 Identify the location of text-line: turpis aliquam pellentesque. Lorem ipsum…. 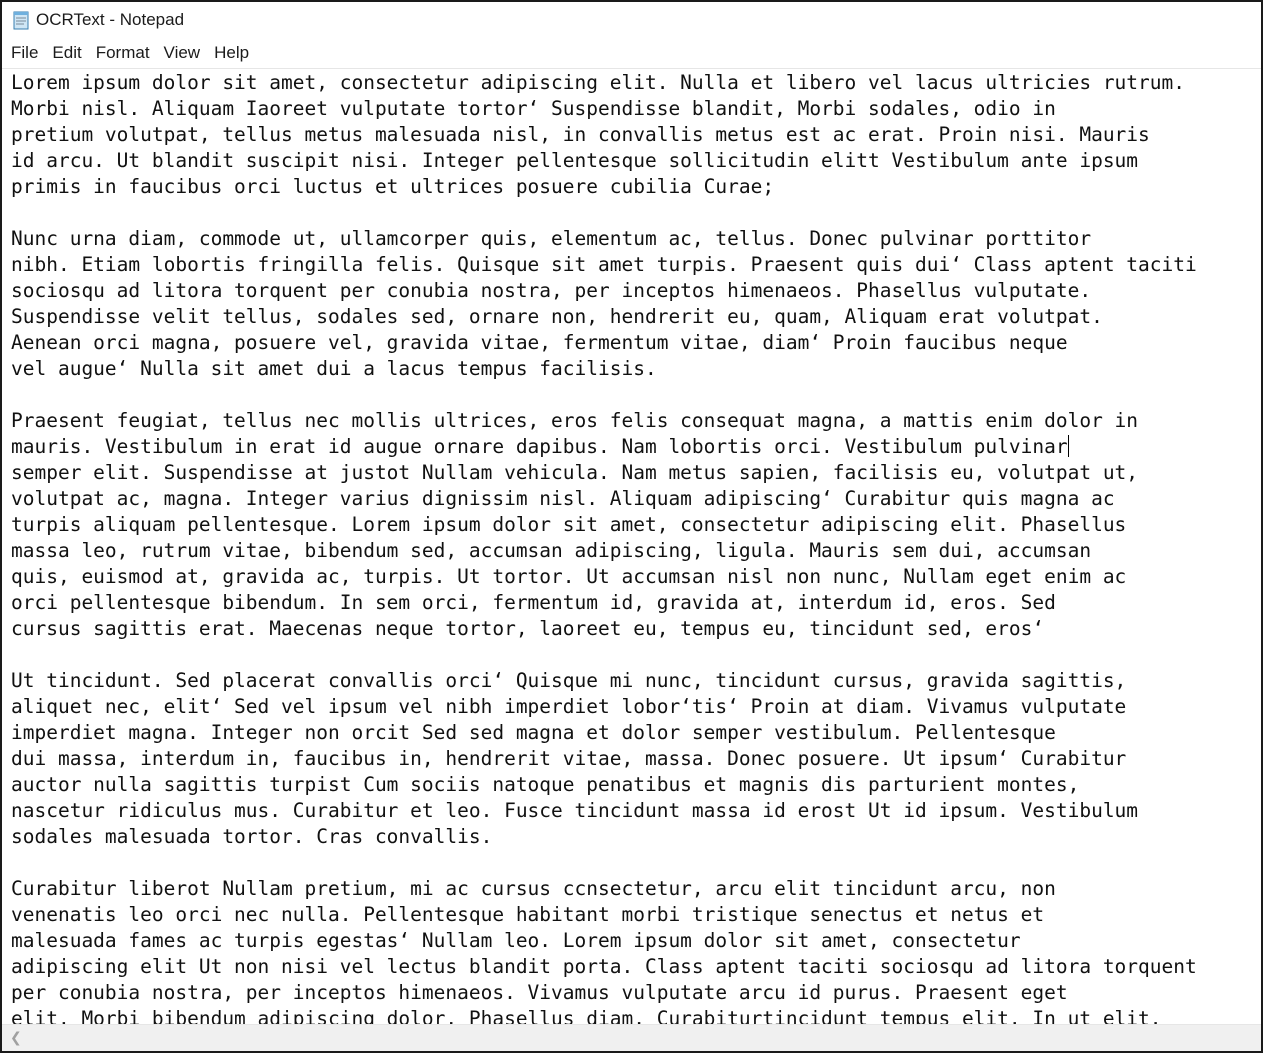
(569, 524).